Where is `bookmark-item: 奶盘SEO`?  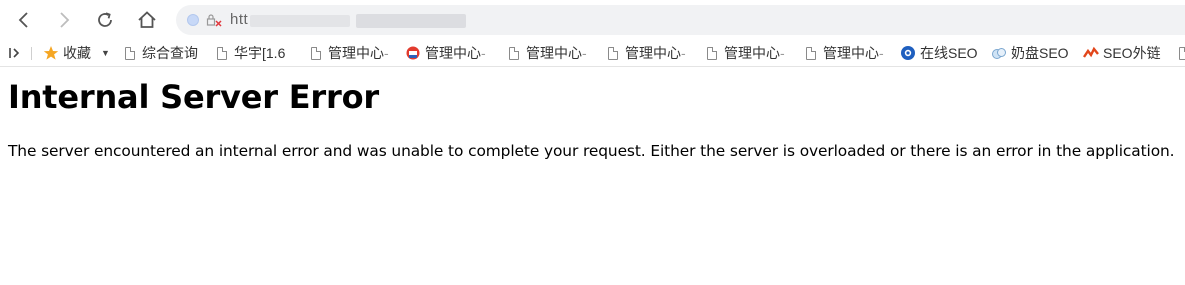 bookmark-item: 奶盘SEO is located at coordinates (1030, 53).